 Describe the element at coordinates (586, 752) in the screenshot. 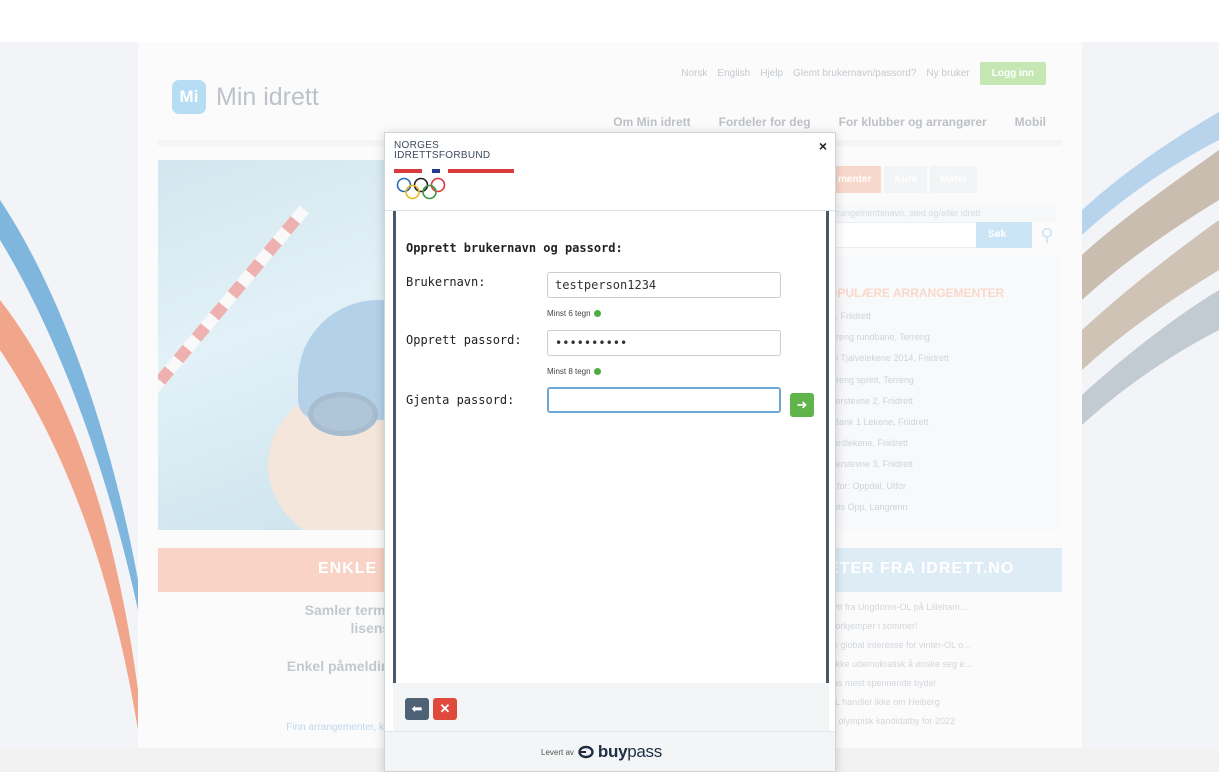

I see `buypass-logo-icon` at that location.